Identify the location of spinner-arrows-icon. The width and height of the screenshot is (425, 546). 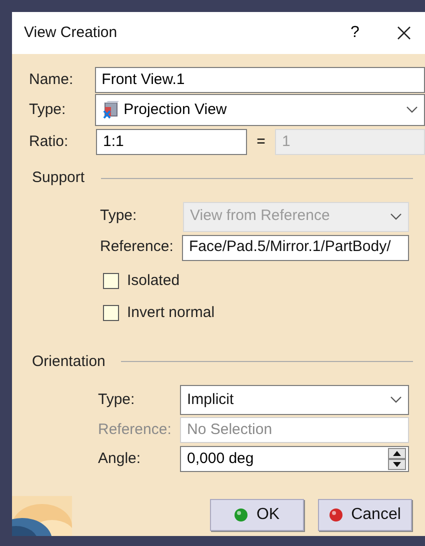
(397, 459).